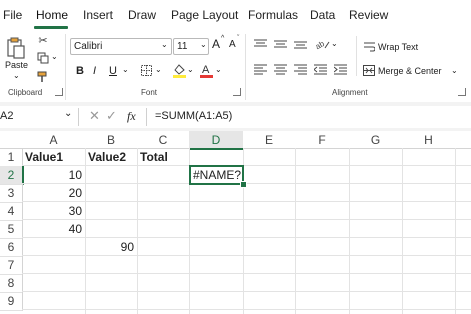 Image resolution: width=471 pixels, height=314 pixels. What do you see at coordinates (11, 283) in the screenshot?
I see `row-header: 8` at bounding box center [11, 283].